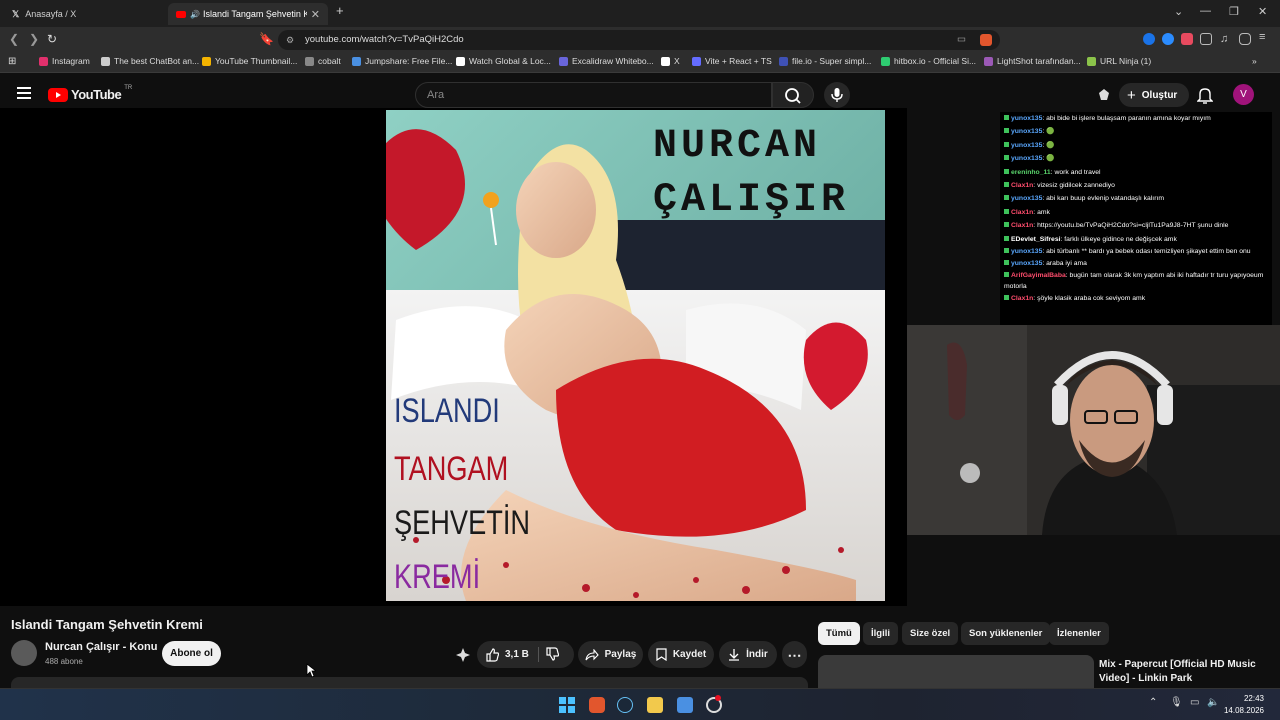 This screenshot has width=1280, height=720. Describe the element at coordinates (1243, 94) in the screenshot. I see `account-avatar: V` at that location.